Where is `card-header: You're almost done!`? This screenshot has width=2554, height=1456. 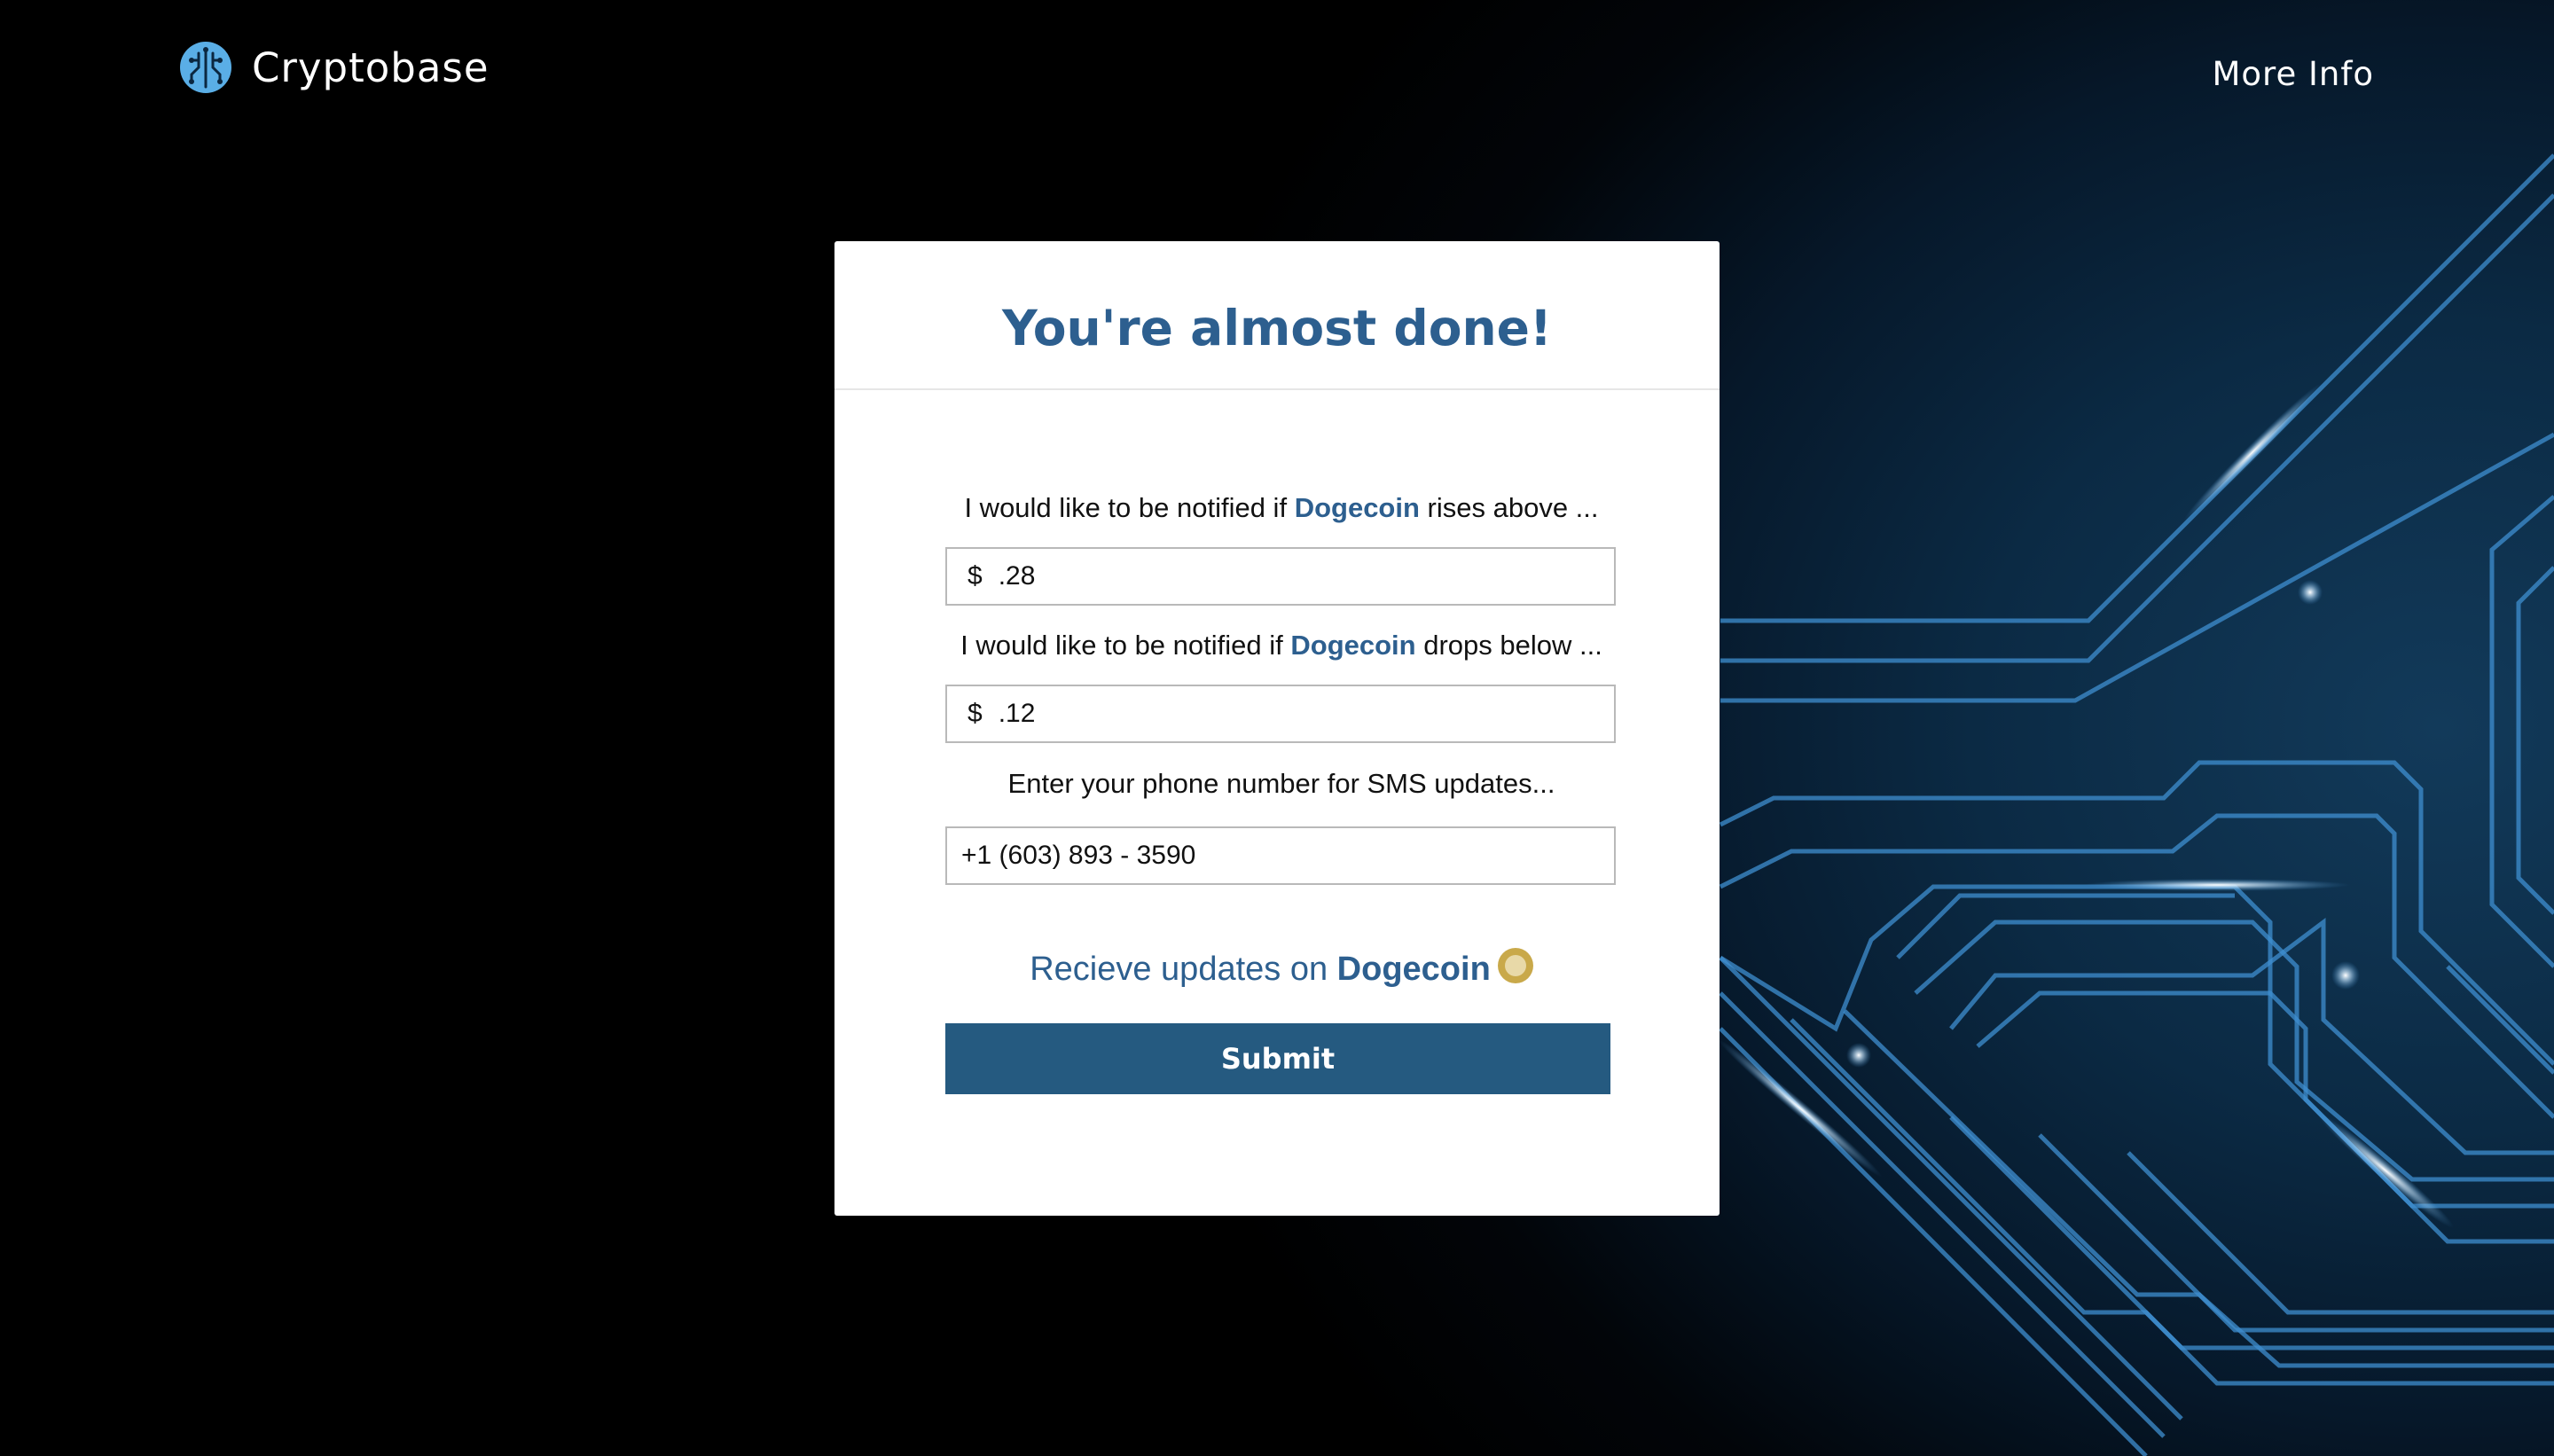
card-header: You're almost done! is located at coordinates (1277, 315).